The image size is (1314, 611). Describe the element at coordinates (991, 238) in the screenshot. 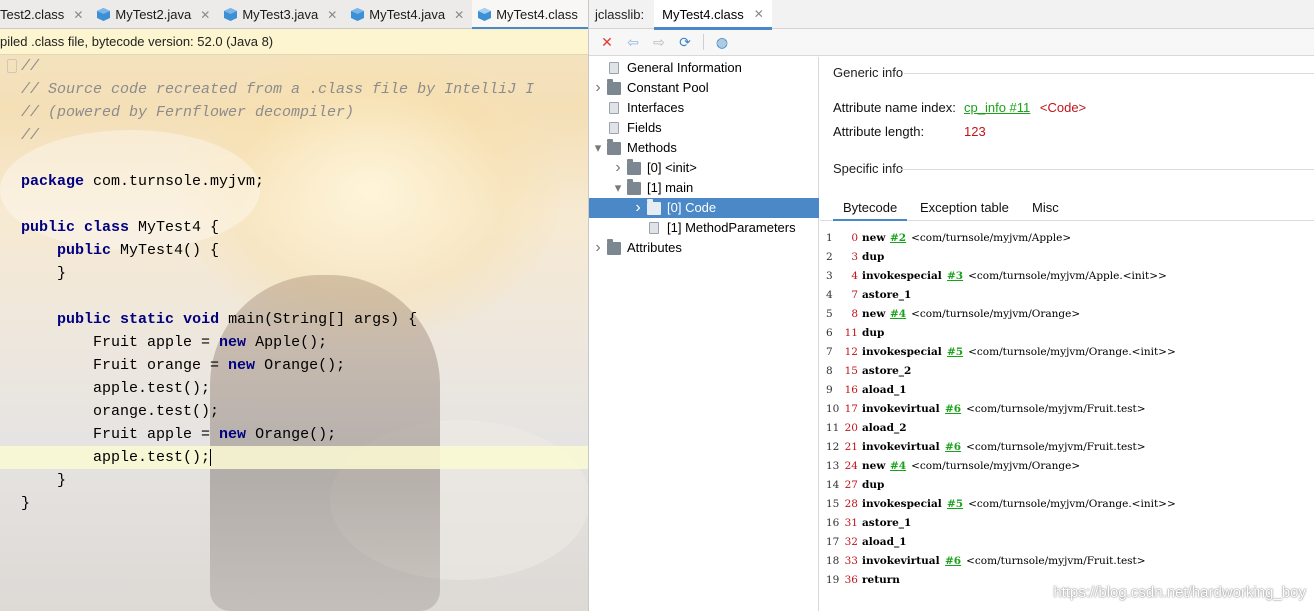

I see `bytecode-comment: <com/turnsole/myjvm/Apple>` at that location.